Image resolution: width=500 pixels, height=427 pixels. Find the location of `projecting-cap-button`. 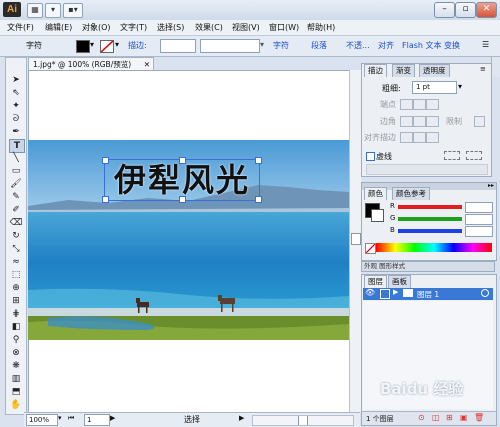

projecting-cap-button is located at coordinates (432, 104).